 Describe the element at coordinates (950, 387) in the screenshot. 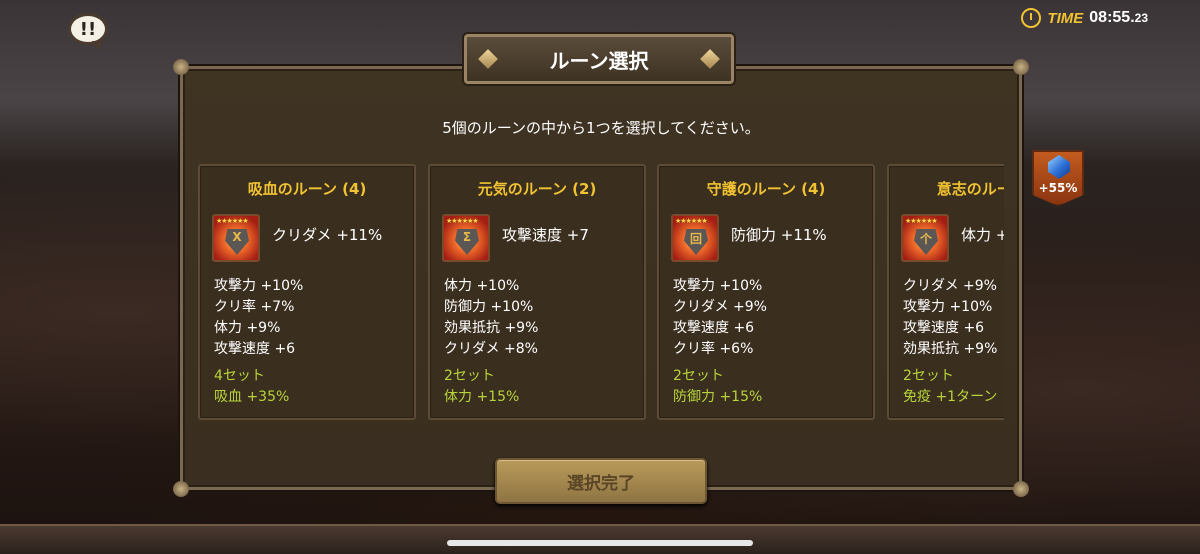

I see `rune-set-info: 2セット 免疫 +1ターン` at that location.